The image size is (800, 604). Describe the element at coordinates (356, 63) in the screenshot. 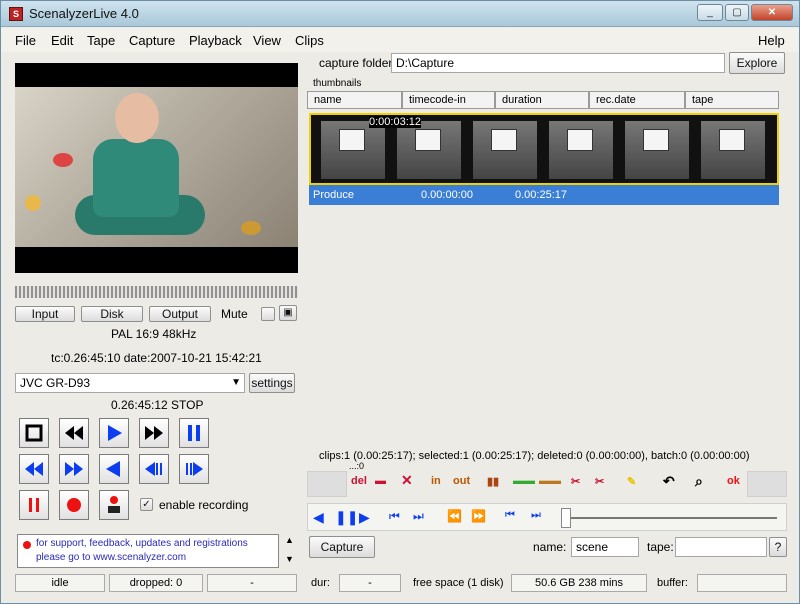

I see `capture-folder-label: capture folder` at that location.